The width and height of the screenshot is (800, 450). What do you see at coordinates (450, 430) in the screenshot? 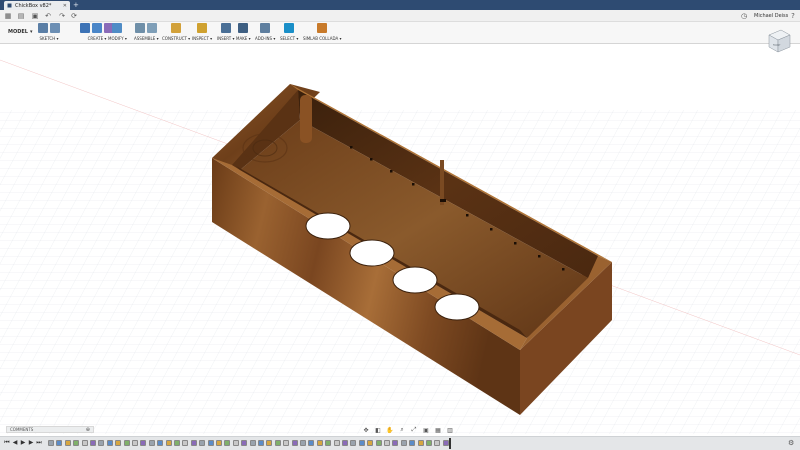
I see `viewports-icon: ▥` at bounding box center [450, 430].